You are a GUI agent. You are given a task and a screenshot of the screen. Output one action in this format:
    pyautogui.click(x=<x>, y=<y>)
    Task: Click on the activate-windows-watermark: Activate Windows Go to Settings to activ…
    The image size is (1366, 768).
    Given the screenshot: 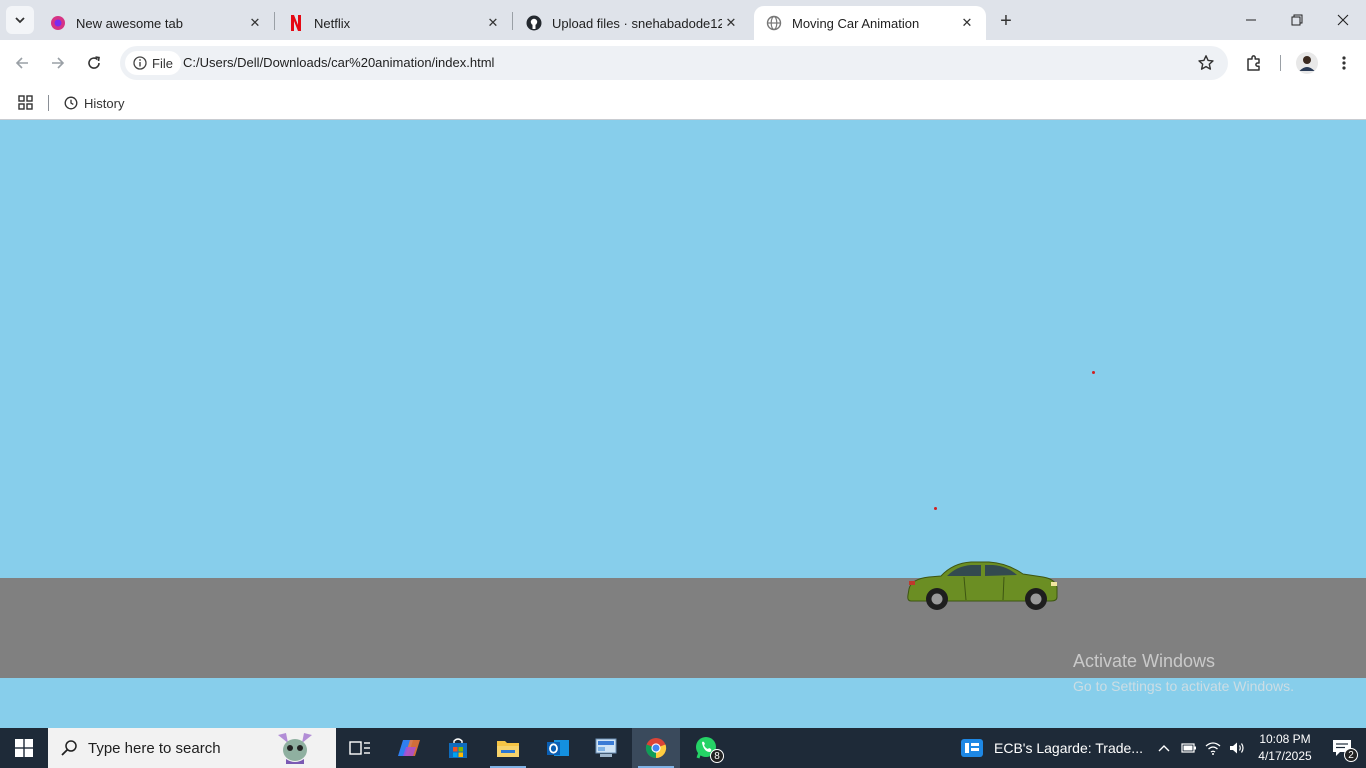 What is the action you would take?
    pyautogui.click(x=1183, y=672)
    